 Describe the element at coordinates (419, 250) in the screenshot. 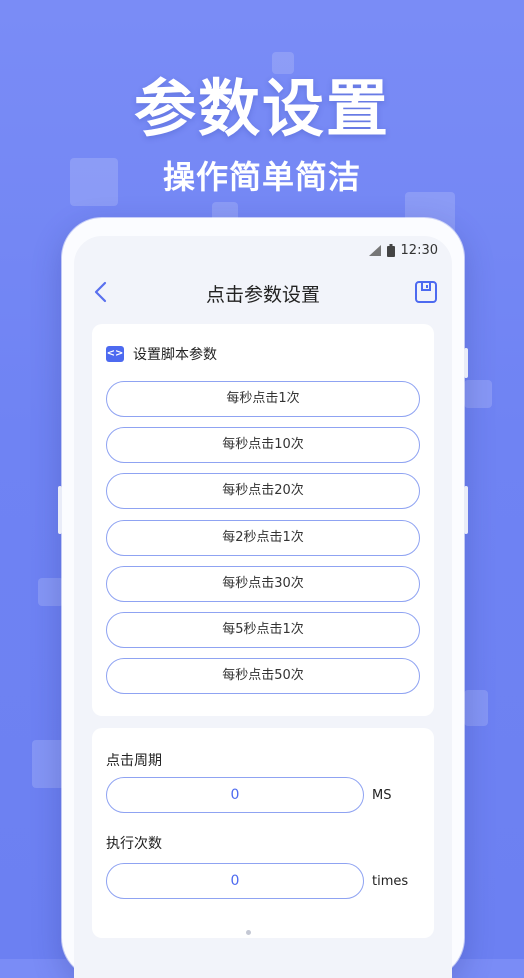

I see `status-time: 12:30` at that location.